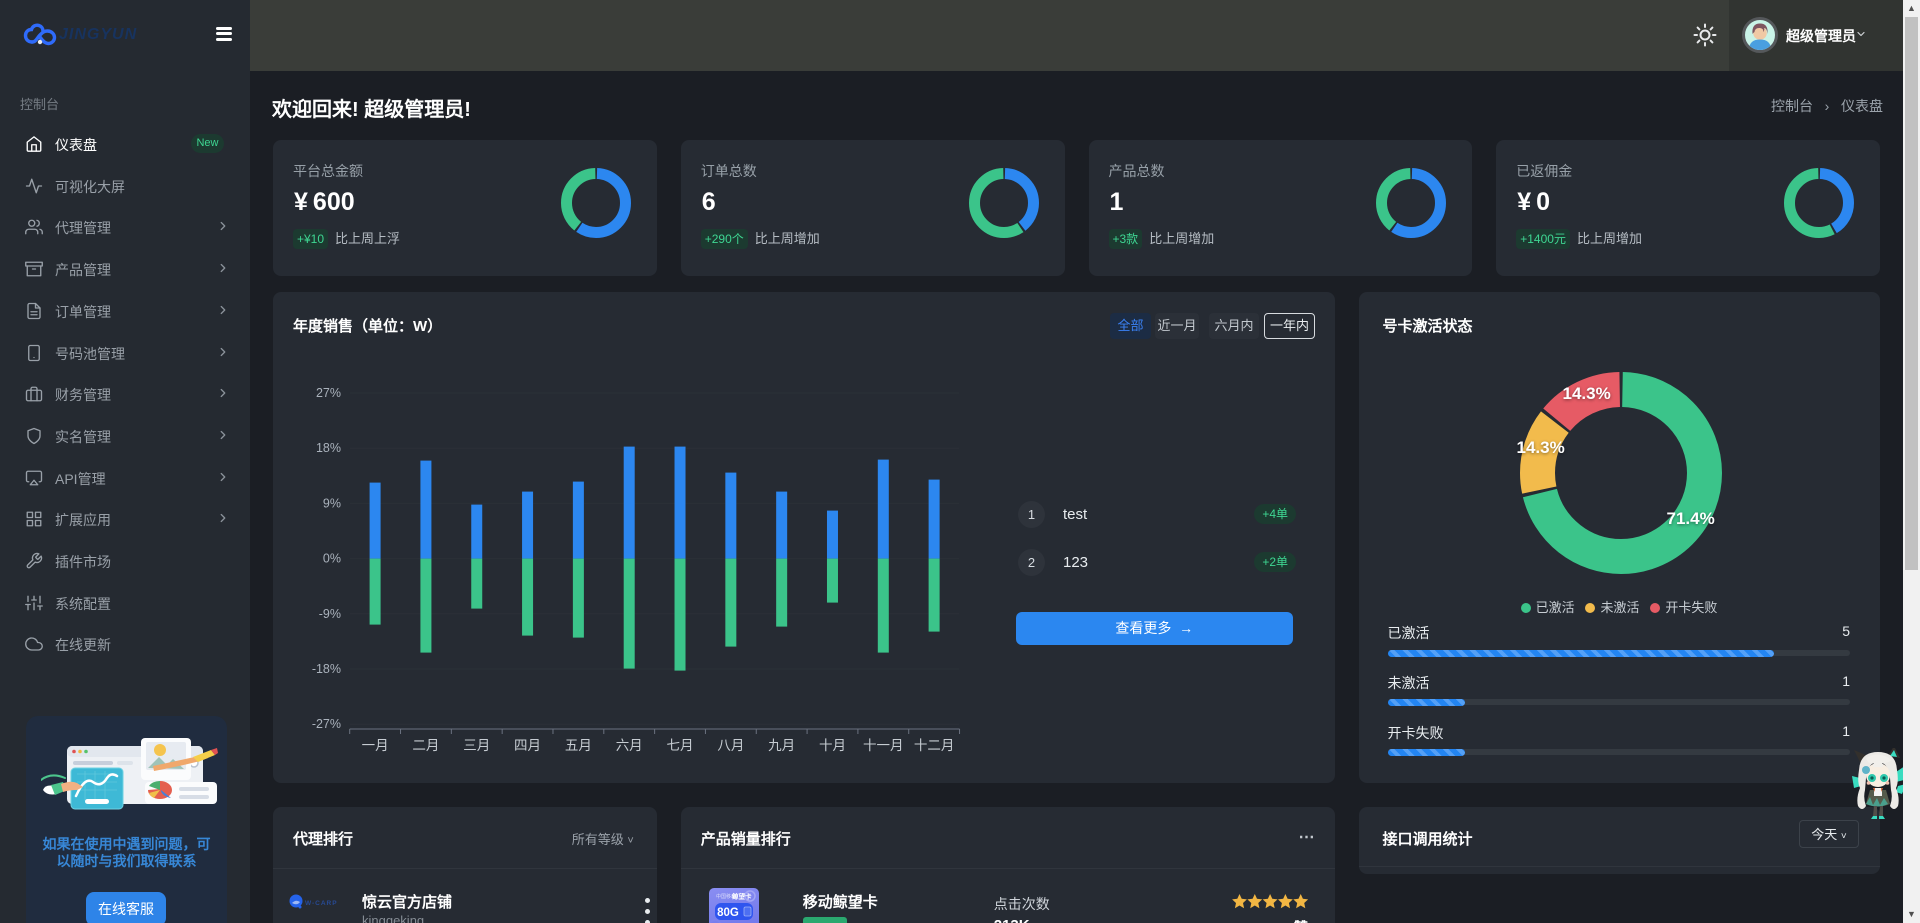 This screenshot has width=1920, height=923. What do you see at coordinates (629, 745) in the screenshot?
I see `svg-text: 六月` at bounding box center [629, 745].